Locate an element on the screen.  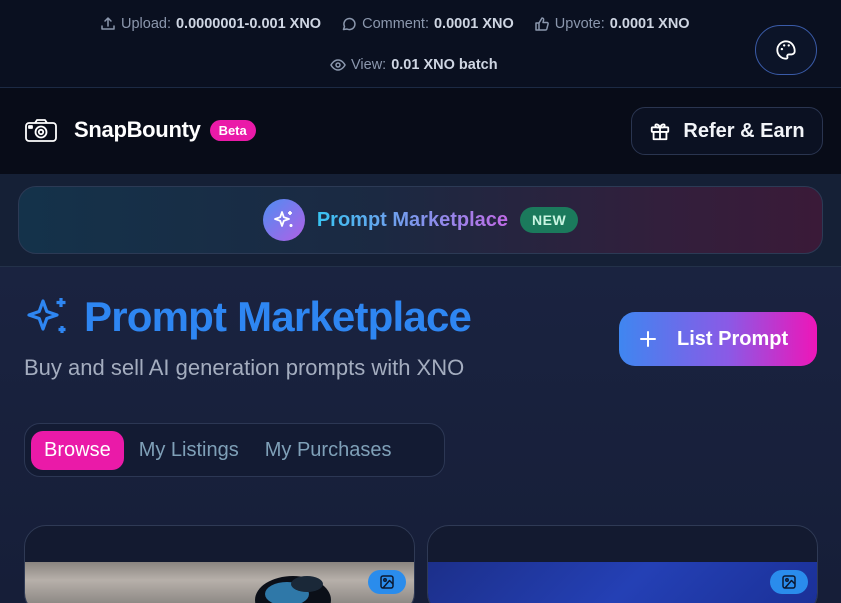
view-fee-label: View: is located at coordinates (369, 65).